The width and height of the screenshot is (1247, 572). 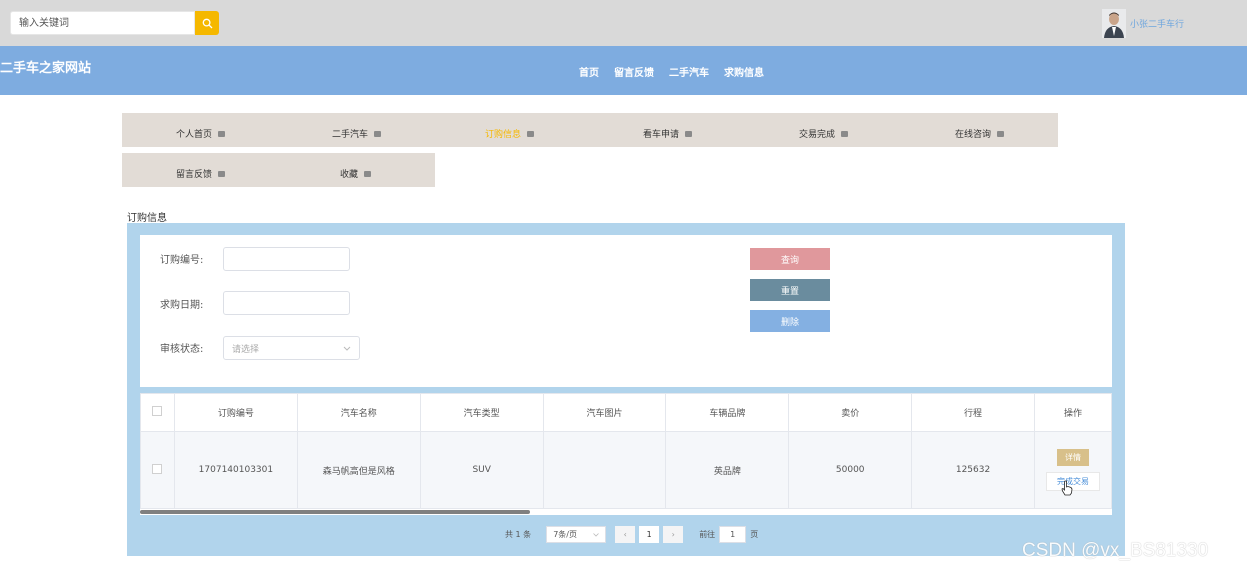 What do you see at coordinates (518, 534) in the screenshot?
I see `total-count: 共 1 条` at bounding box center [518, 534].